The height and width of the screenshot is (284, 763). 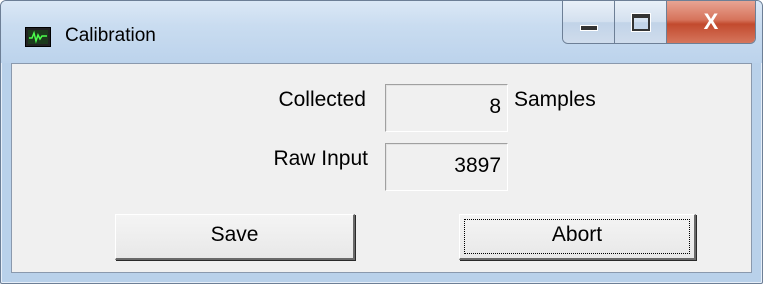 I want to click on focus-rectangle, so click(x=577, y=236).